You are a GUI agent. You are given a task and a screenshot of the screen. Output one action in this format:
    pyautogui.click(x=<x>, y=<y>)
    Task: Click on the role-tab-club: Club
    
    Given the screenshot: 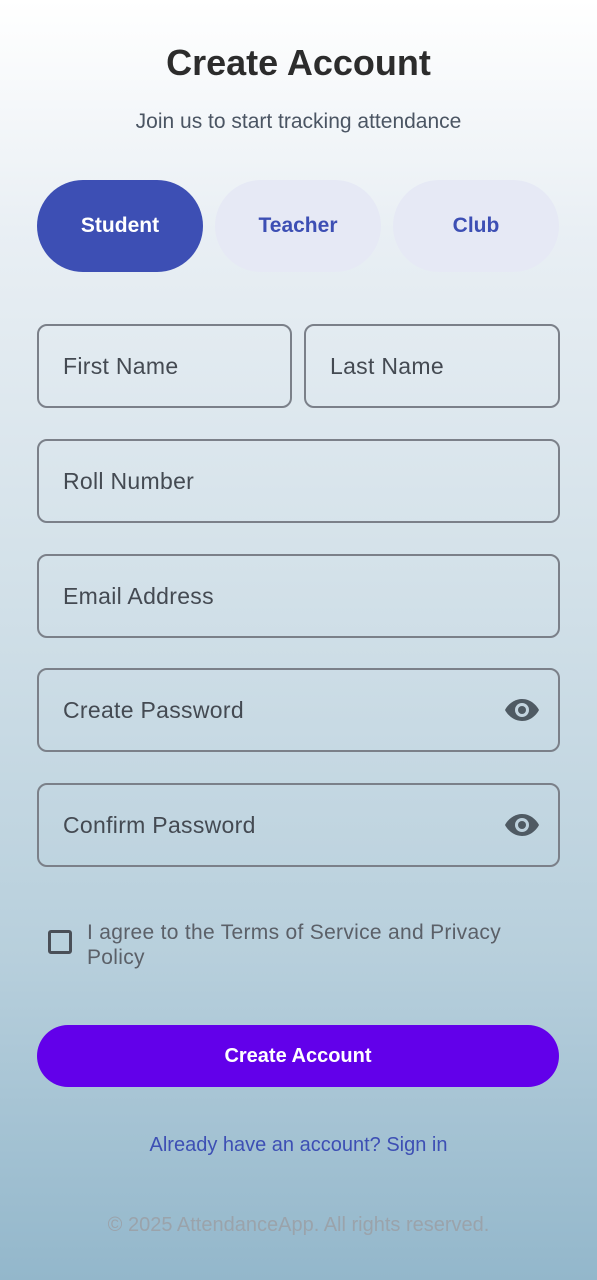 What is the action you would take?
    pyautogui.click(x=476, y=226)
    